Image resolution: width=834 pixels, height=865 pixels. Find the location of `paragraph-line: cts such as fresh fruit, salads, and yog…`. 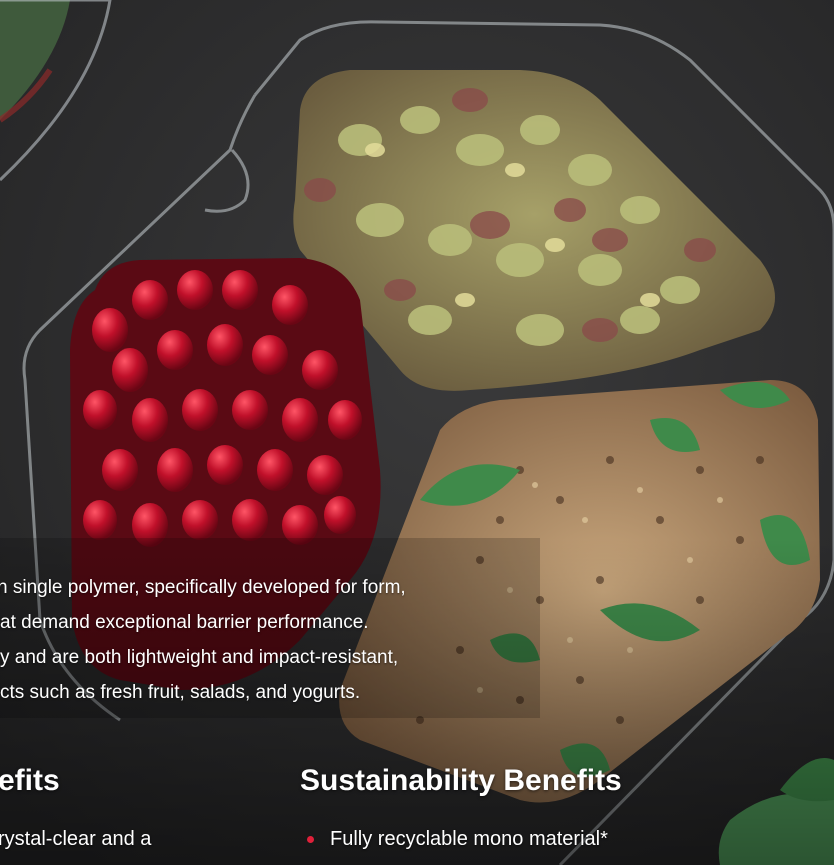

paragraph-line: cts such as fresh fruit, salads, and yog… is located at coordinates (180, 692).